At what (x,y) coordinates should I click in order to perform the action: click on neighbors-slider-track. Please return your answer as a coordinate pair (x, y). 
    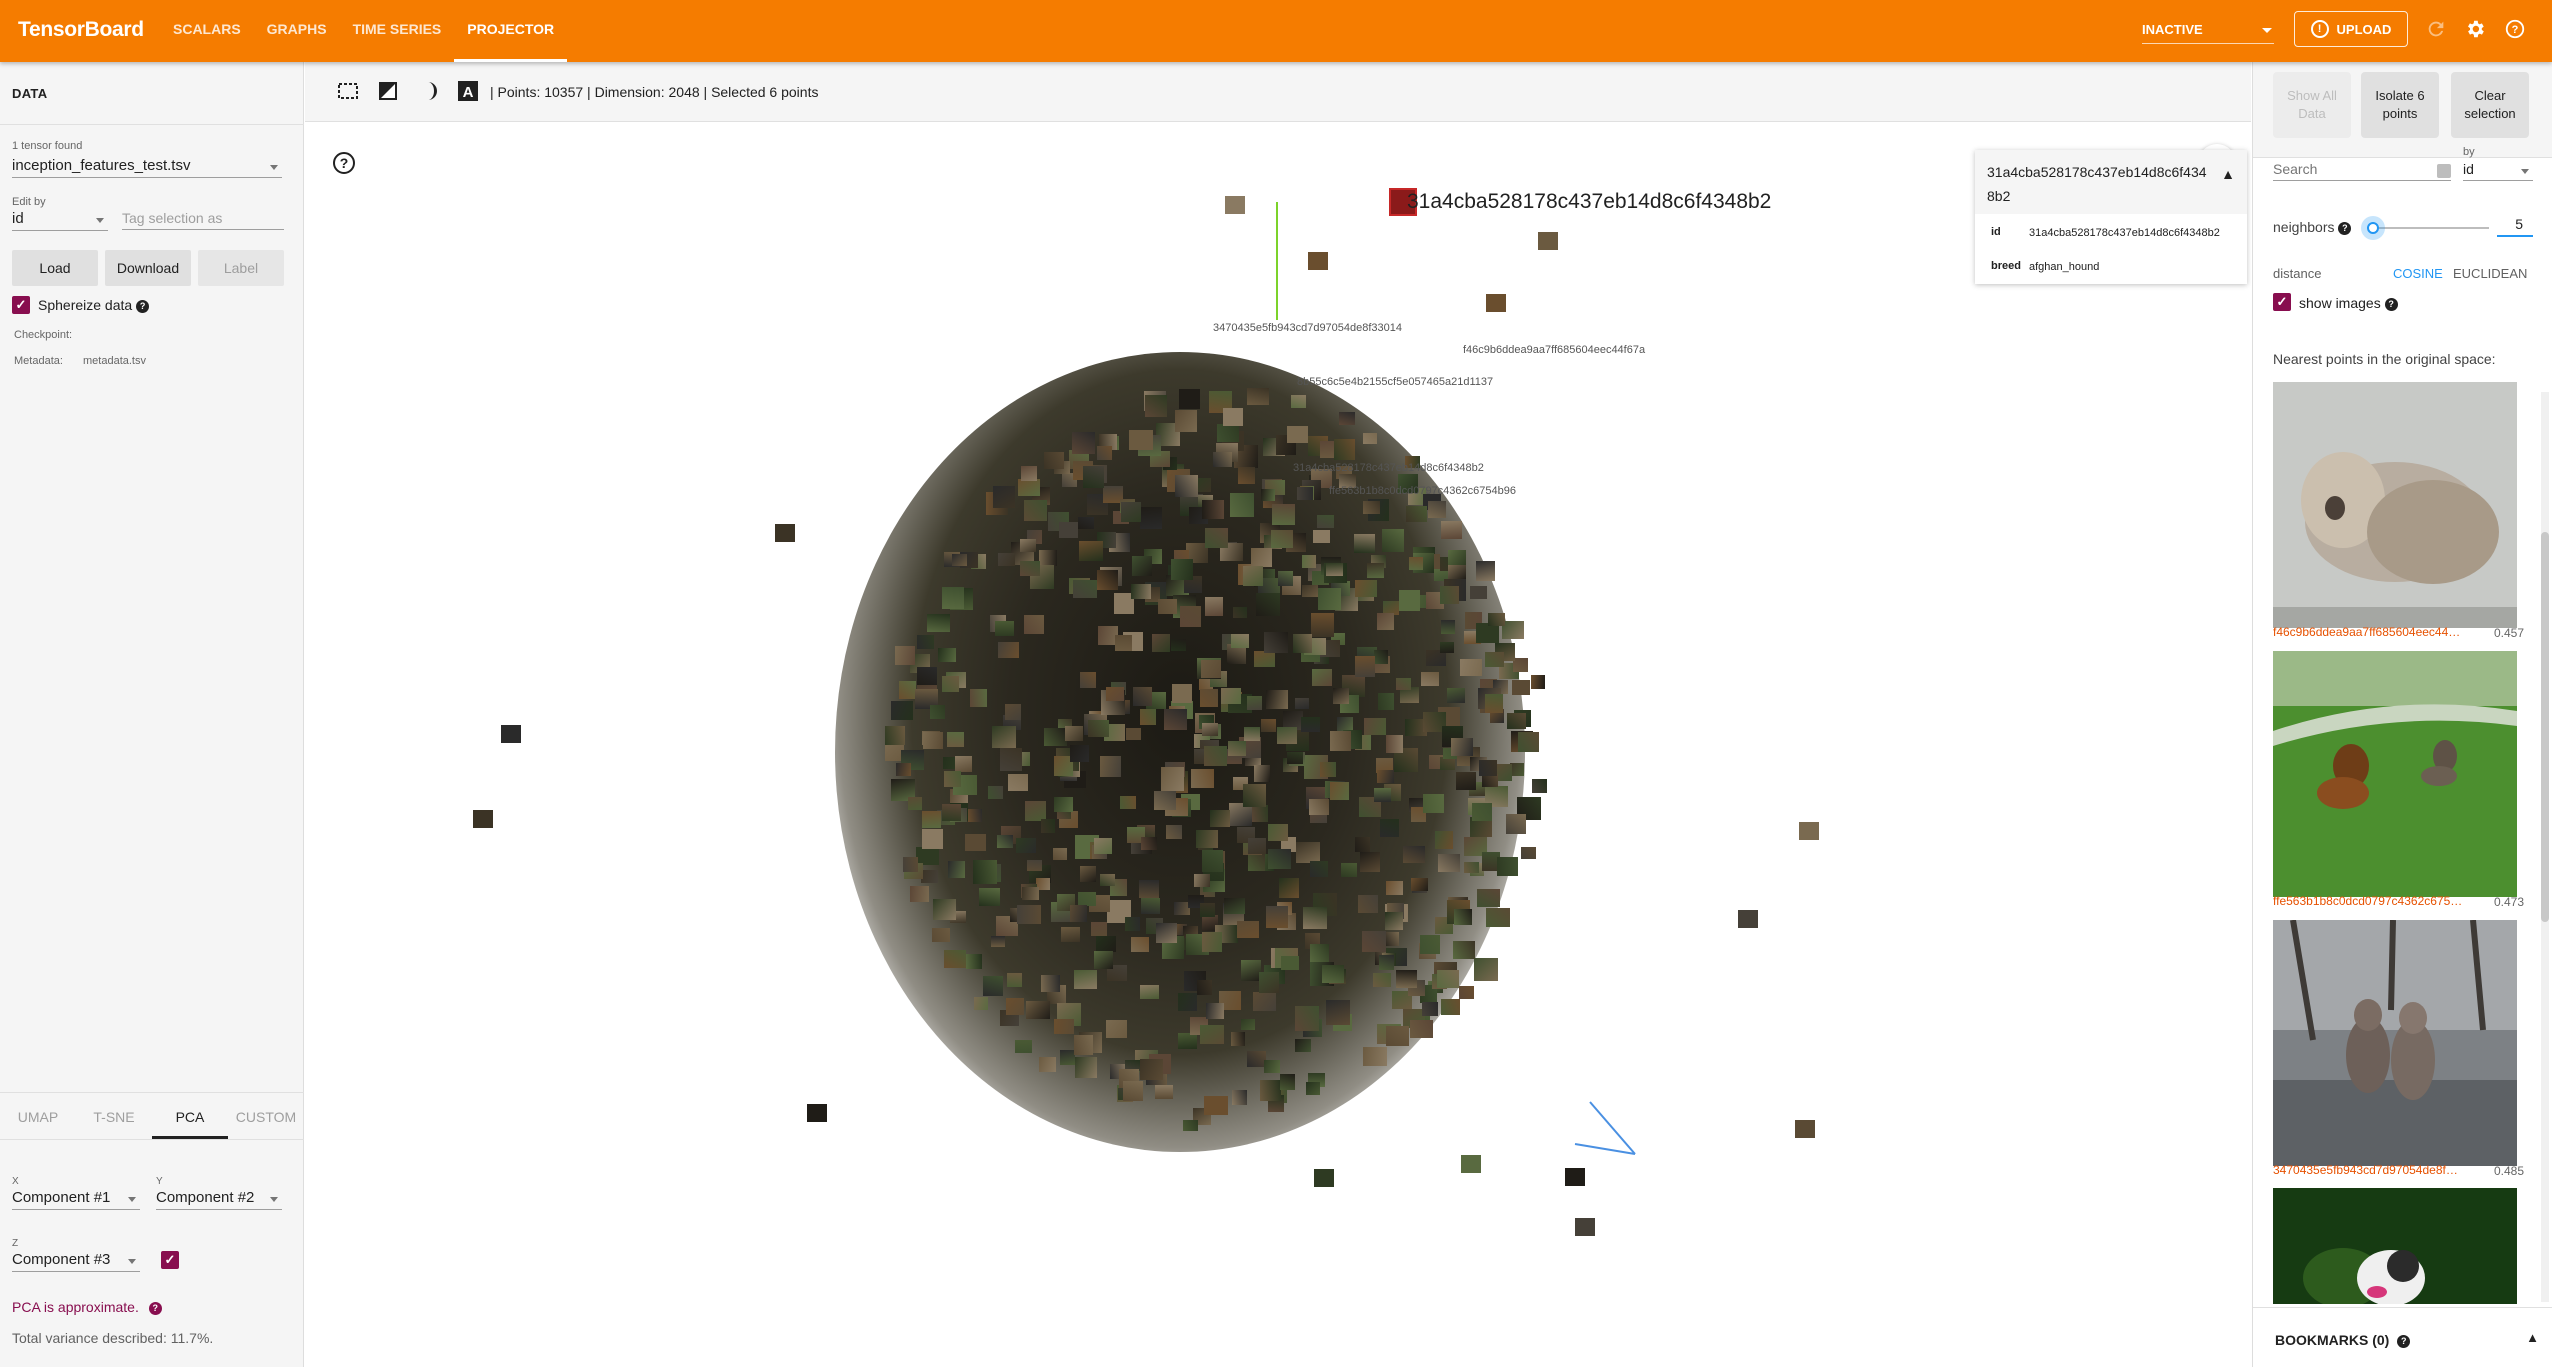
    Looking at the image, I should click on (2429, 228).